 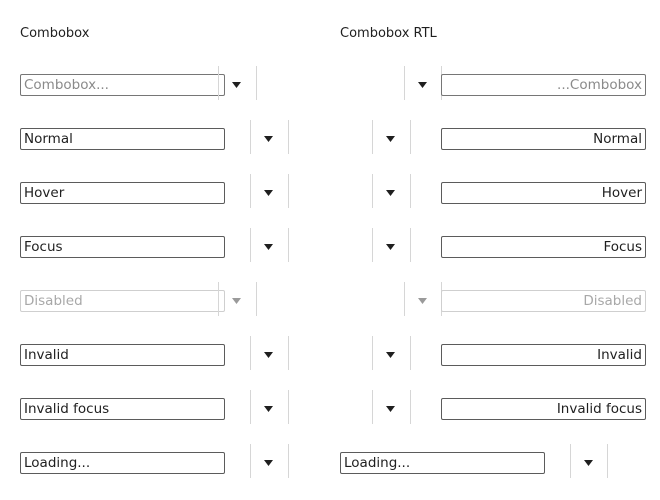 What do you see at coordinates (330, 191) in the screenshot?
I see `combobox-row-hover: Hover Hover` at bounding box center [330, 191].